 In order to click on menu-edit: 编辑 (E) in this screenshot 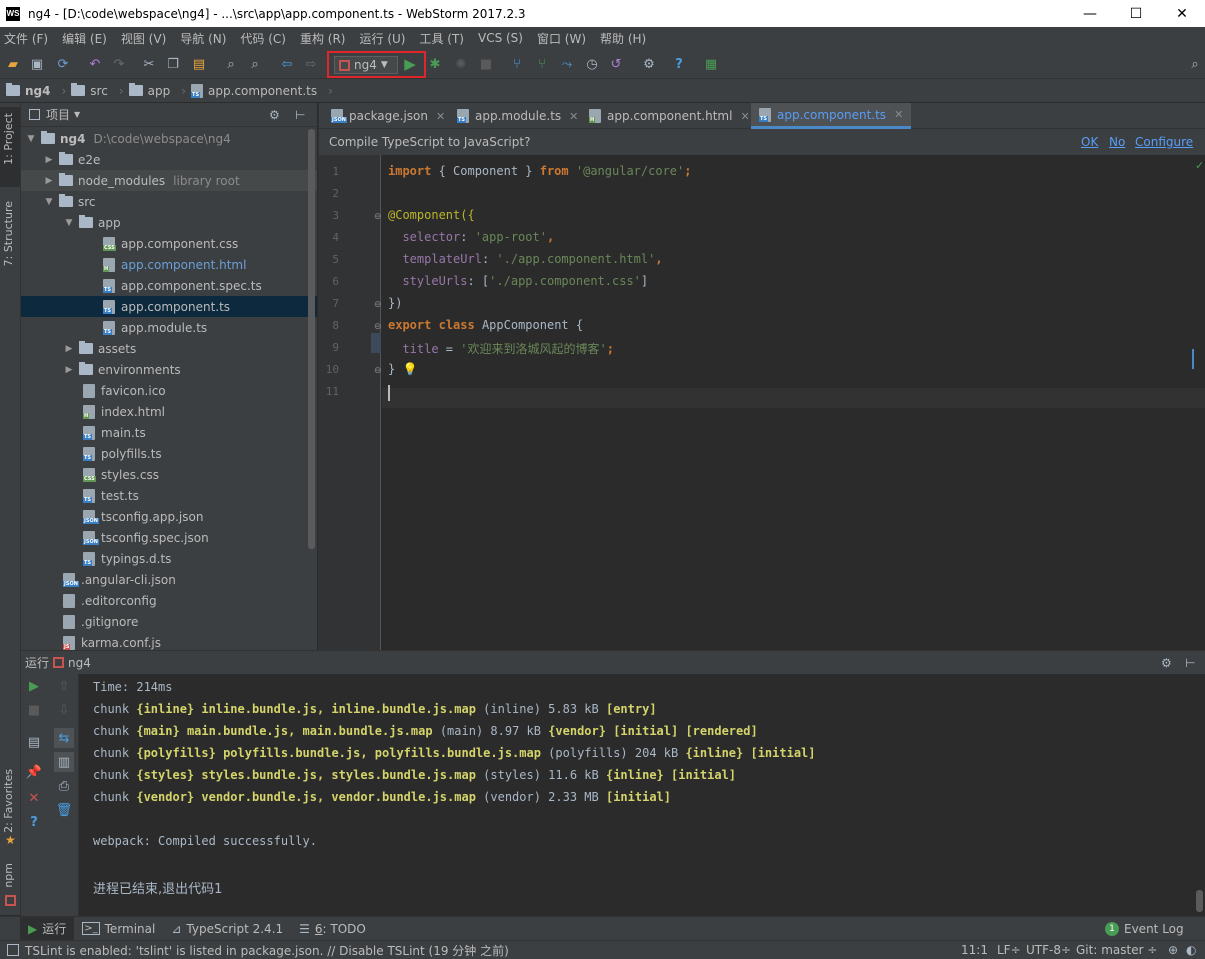, I will do `click(84, 38)`.